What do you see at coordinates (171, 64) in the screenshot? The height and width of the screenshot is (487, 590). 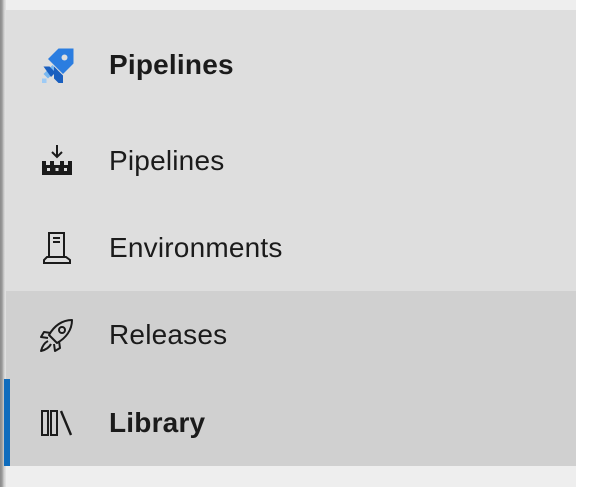 I see `sidebar-header-label: Pipelines` at bounding box center [171, 64].